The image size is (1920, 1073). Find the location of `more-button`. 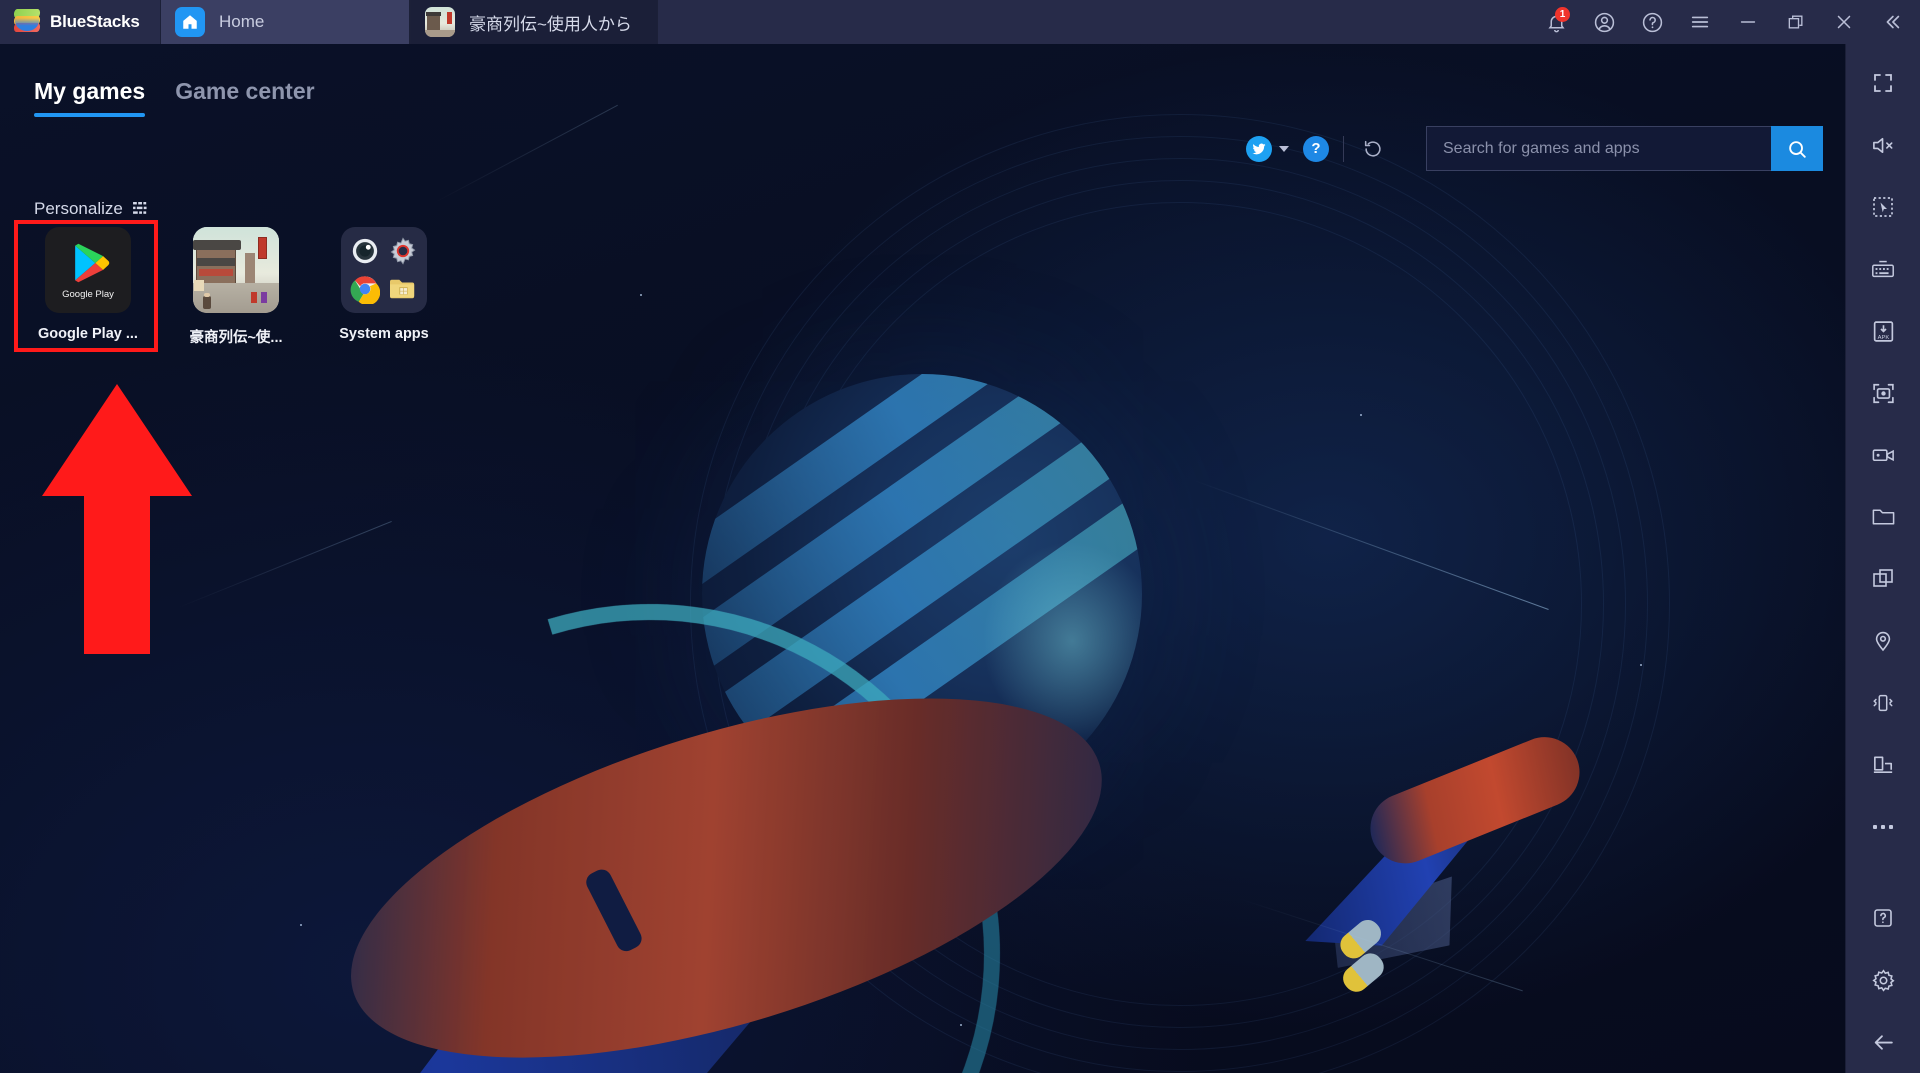

more-button is located at coordinates (1883, 827).